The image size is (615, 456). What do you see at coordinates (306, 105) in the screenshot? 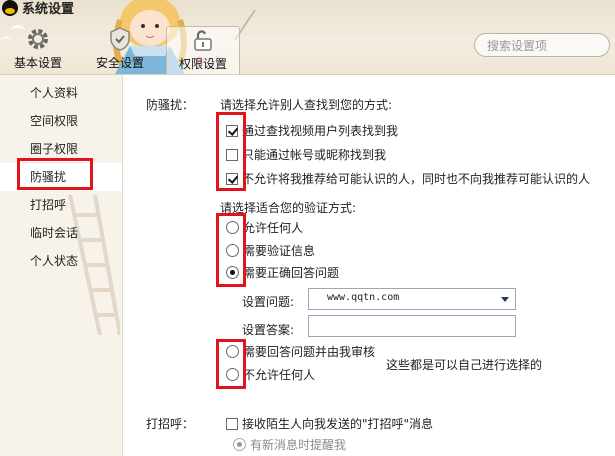
I see `find-method-prompt: 请选择允许别人查找到您的方式:` at bounding box center [306, 105].